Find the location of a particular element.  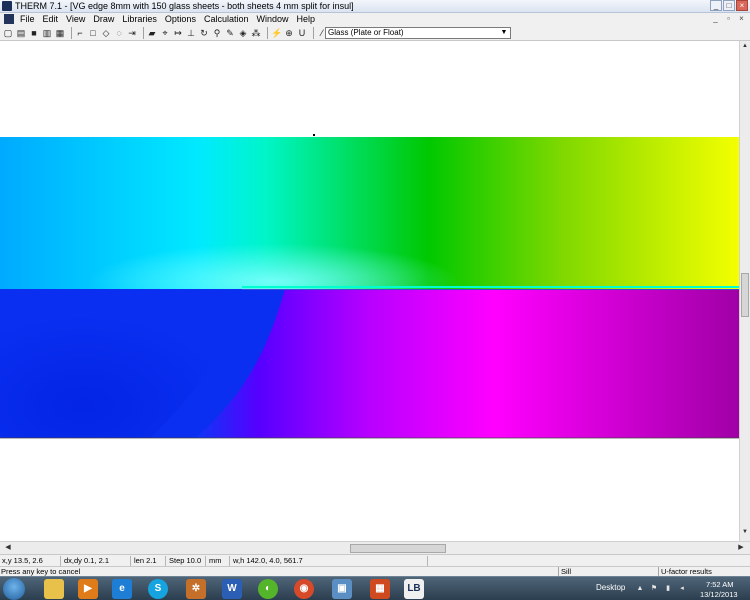

document-icon is located at coordinates (9, 19).